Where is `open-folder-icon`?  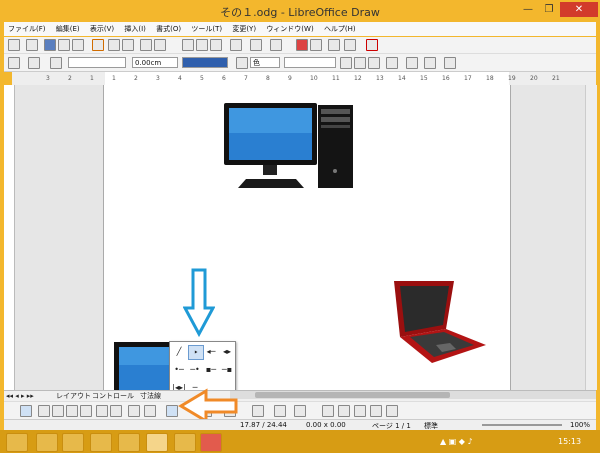
open-folder-icon is located at coordinates (32, 45).